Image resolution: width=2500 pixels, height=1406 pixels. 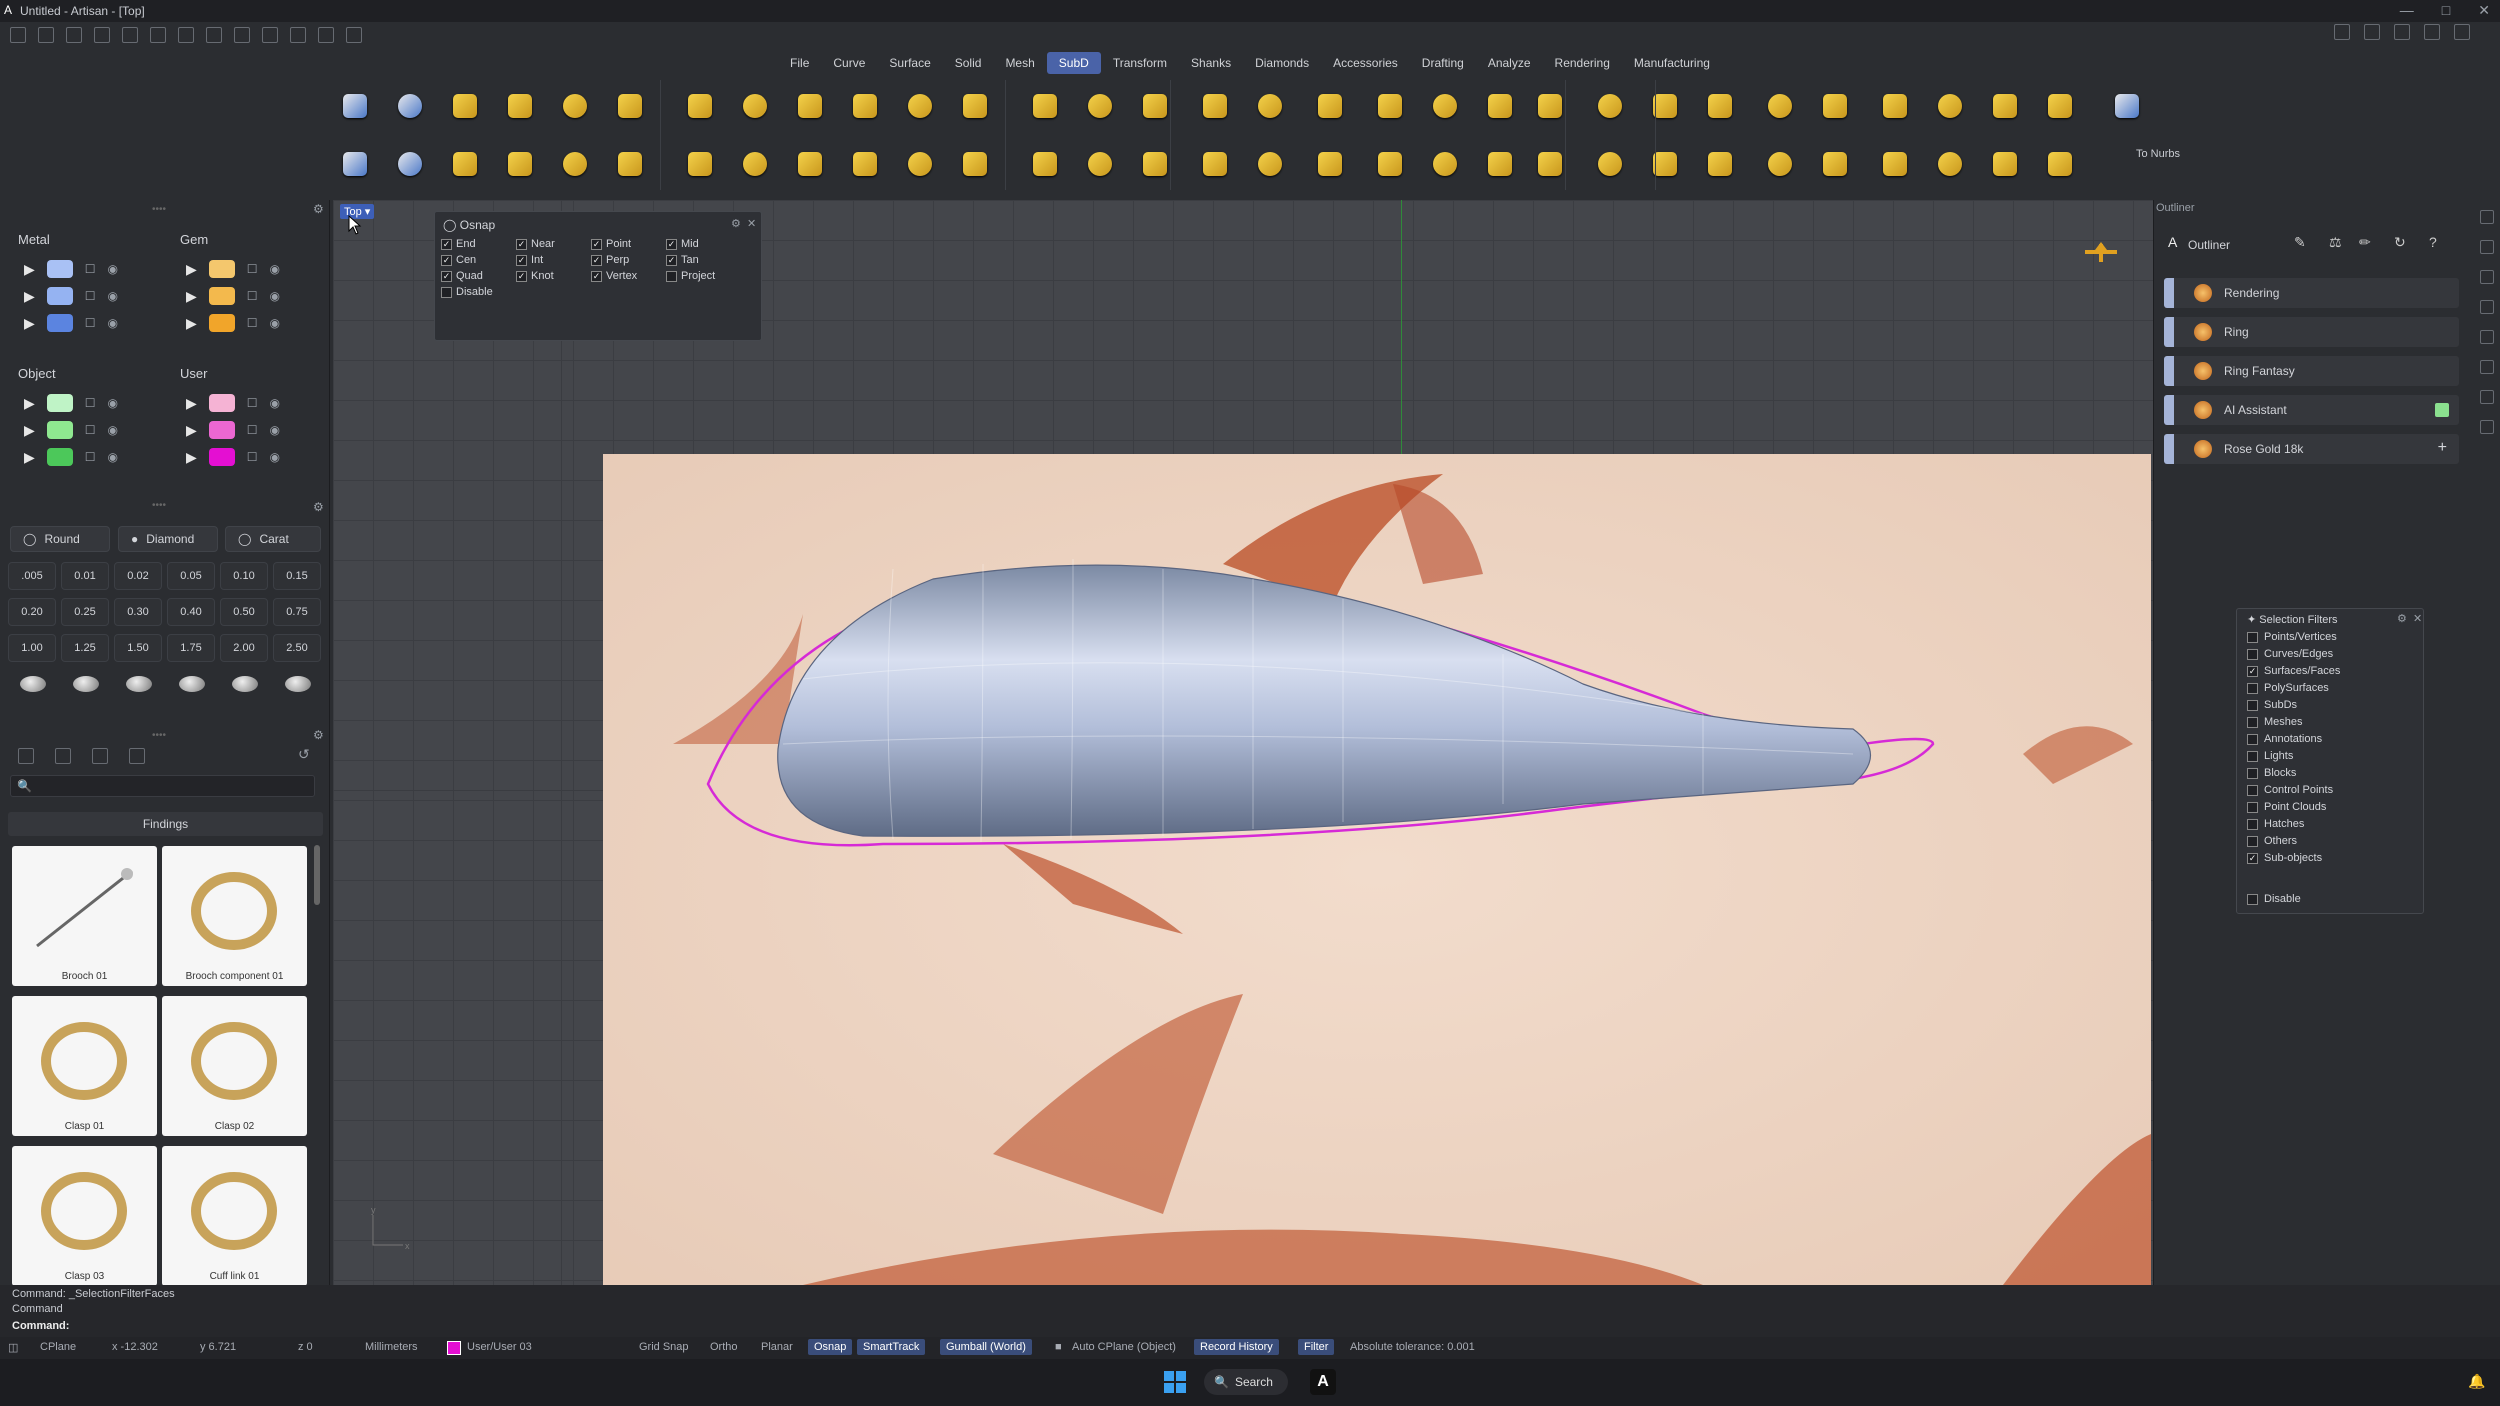 What do you see at coordinates (32, 576) in the screenshot?
I see `gem-size-button: .005` at bounding box center [32, 576].